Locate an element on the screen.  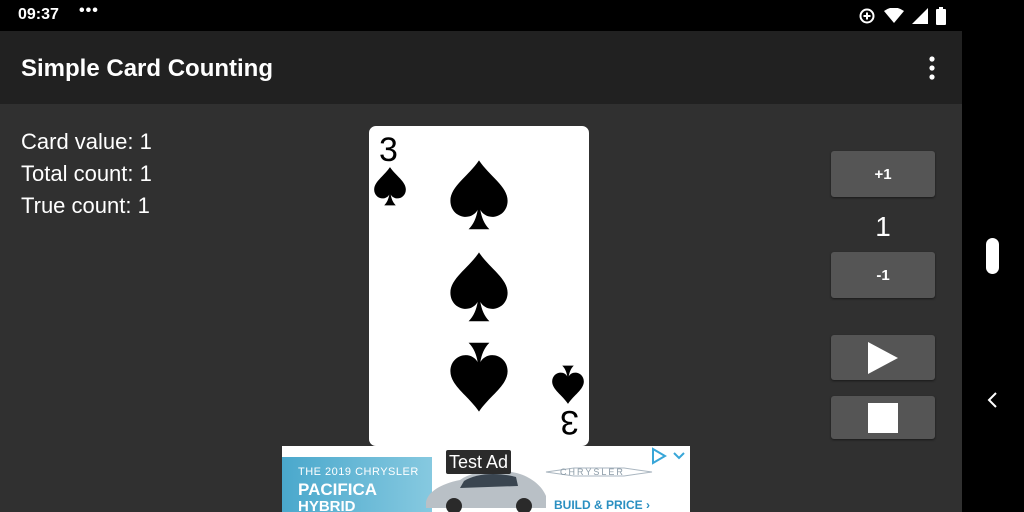
overflow-menu-icon is located at coordinates (932, 68).